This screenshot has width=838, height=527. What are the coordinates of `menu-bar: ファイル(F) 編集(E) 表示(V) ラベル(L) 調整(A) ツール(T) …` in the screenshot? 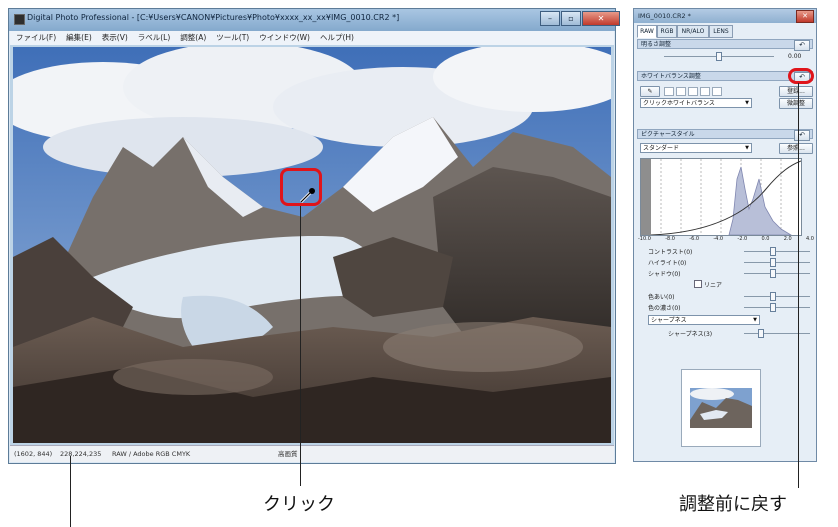 It's located at (312, 38).